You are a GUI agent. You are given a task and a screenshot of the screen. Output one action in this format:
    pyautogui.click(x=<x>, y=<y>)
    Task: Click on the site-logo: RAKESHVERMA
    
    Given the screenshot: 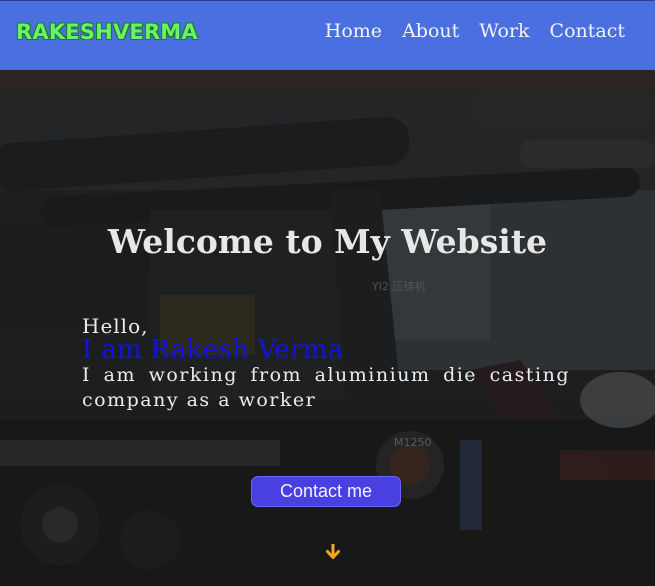 What is the action you would take?
    pyautogui.click(x=107, y=32)
    